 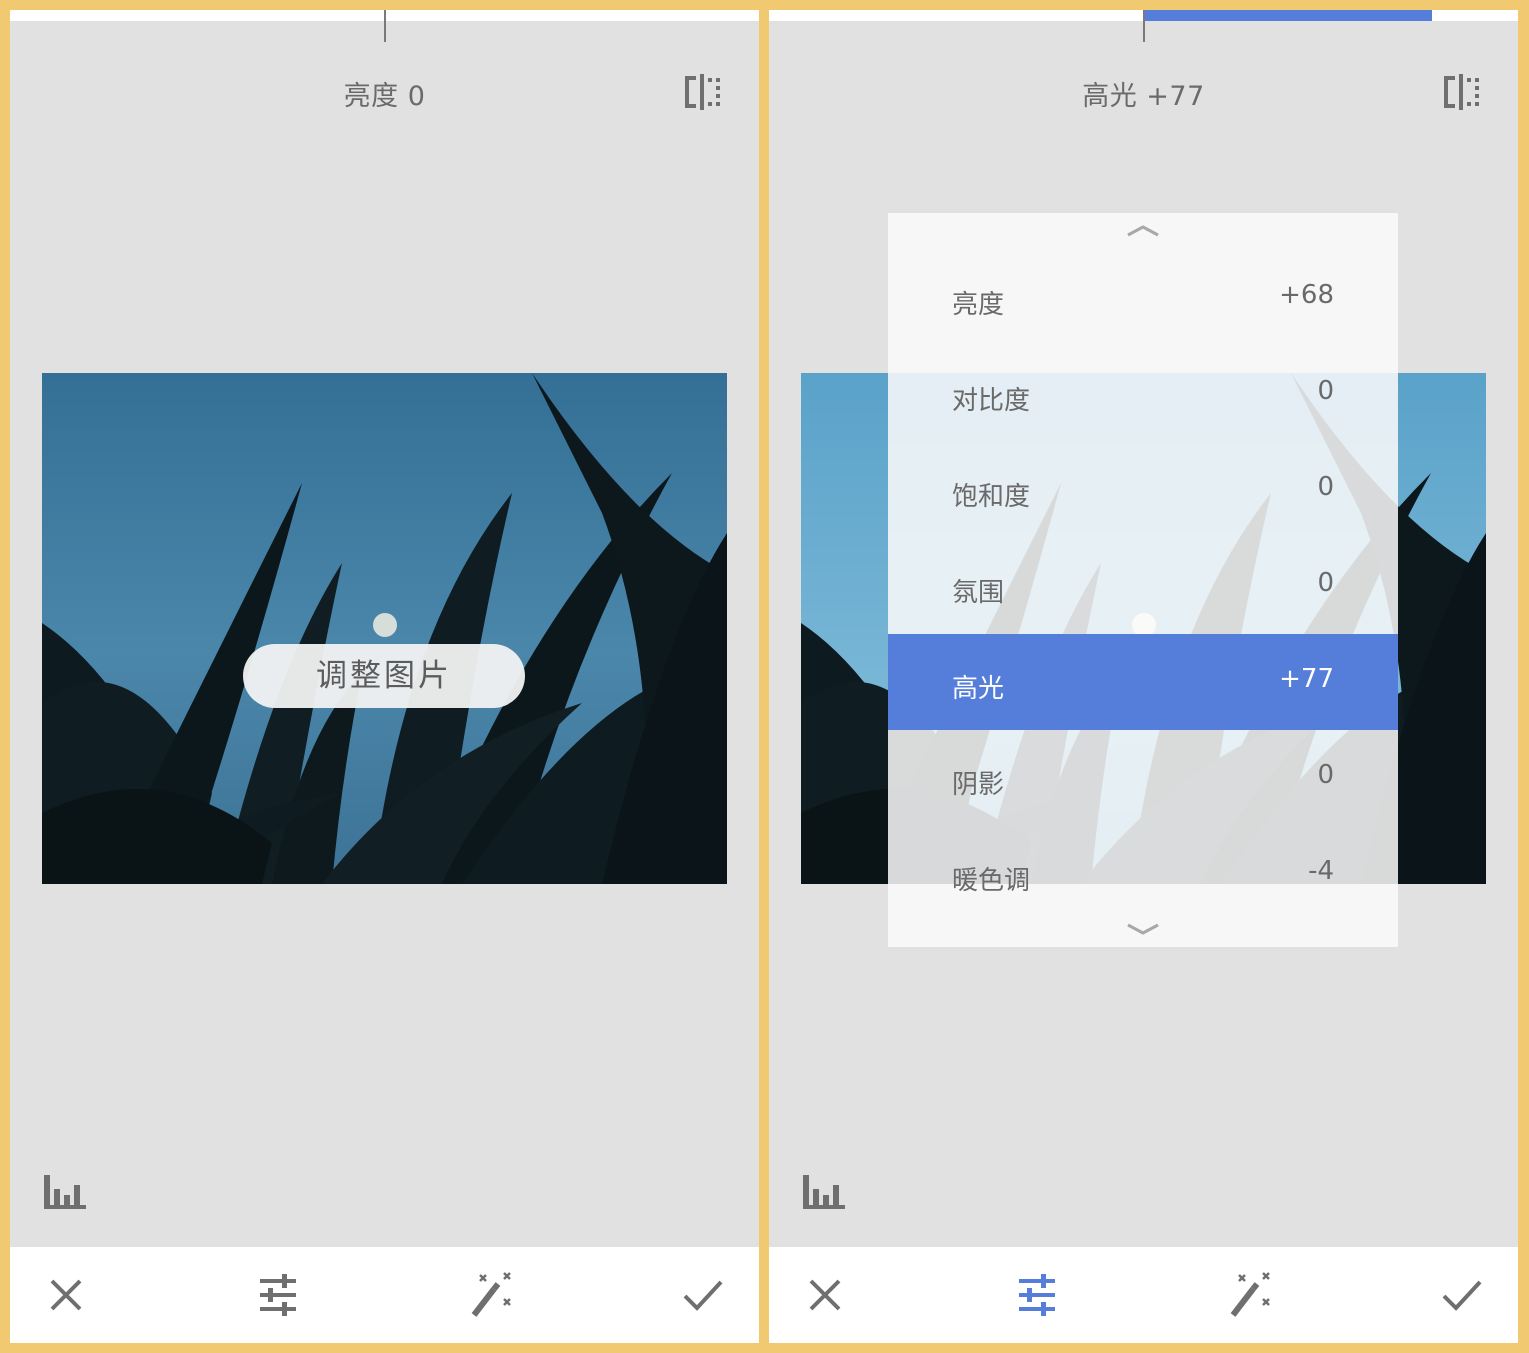 What do you see at coordinates (1306, 295) in the screenshot?
I see `menu-item-value: +68` at bounding box center [1306, 295].